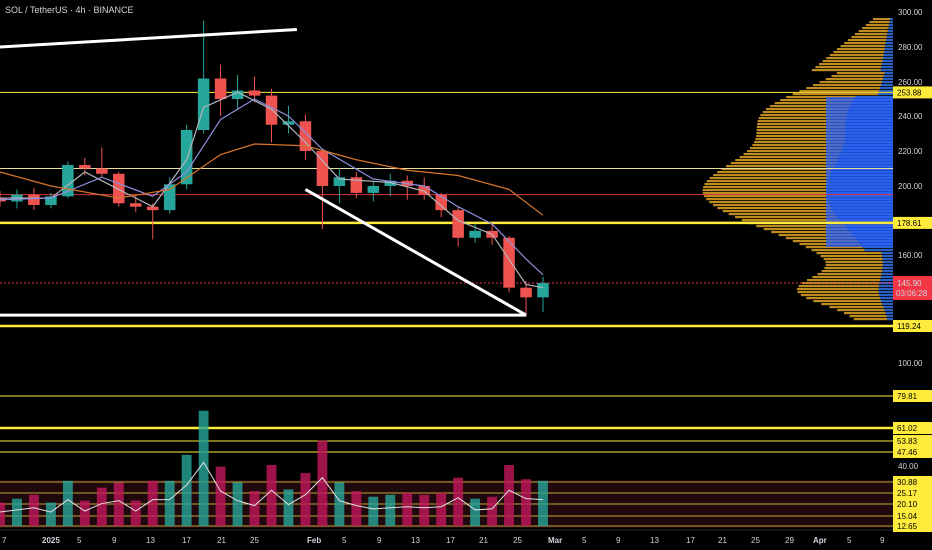  Describe the element at coordinates (909, 92) in the screenshot. I see `price-tag-label: 253.88` at that location.